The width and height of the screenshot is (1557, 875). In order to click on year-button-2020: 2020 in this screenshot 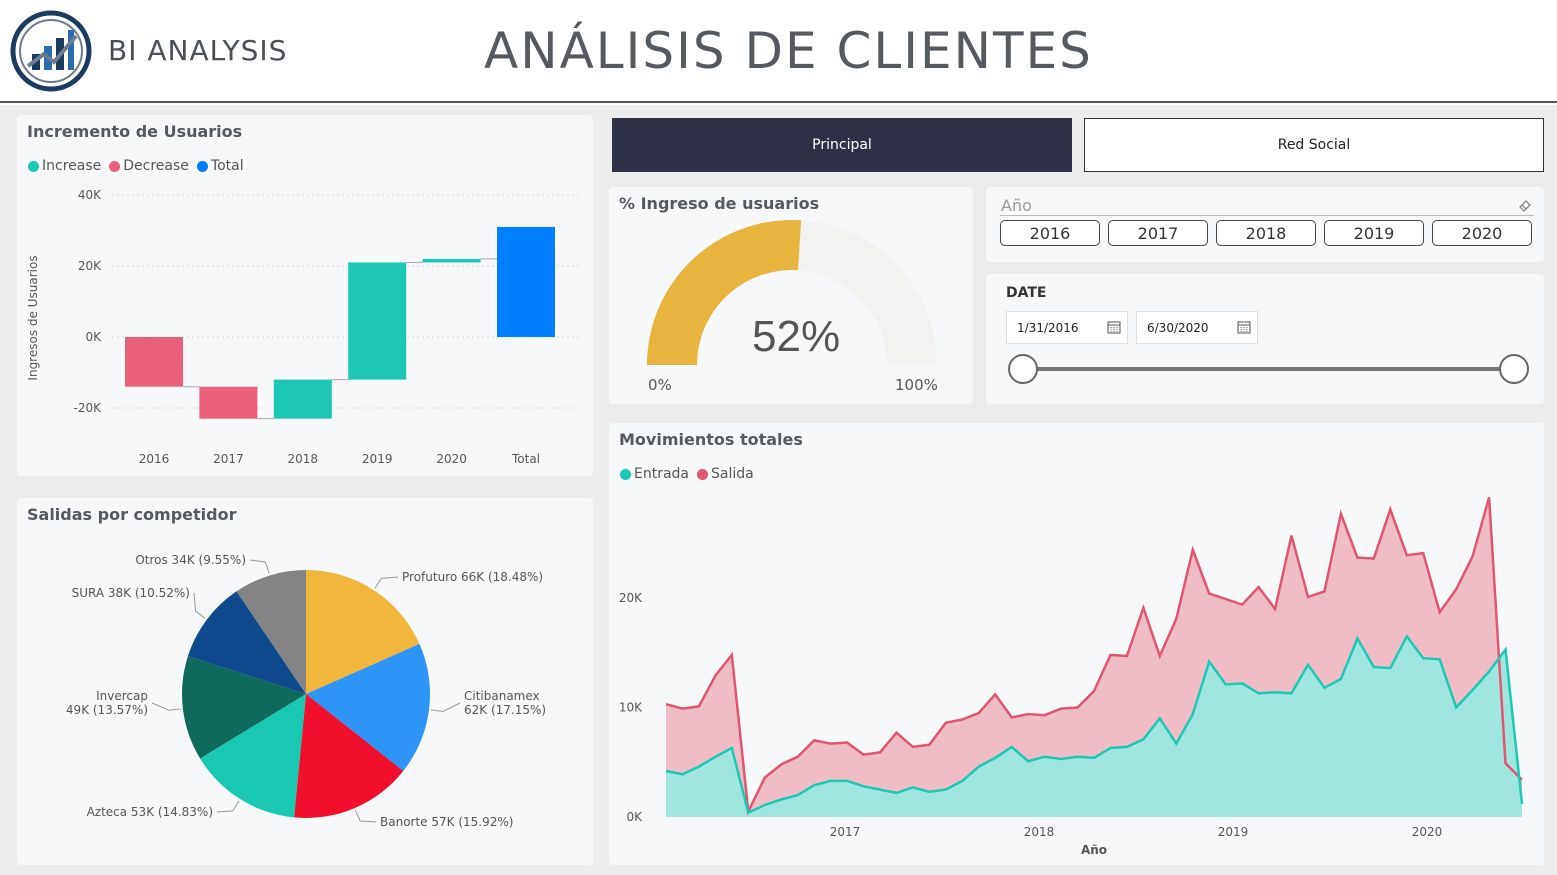, I will do `click(1482, 233)`.